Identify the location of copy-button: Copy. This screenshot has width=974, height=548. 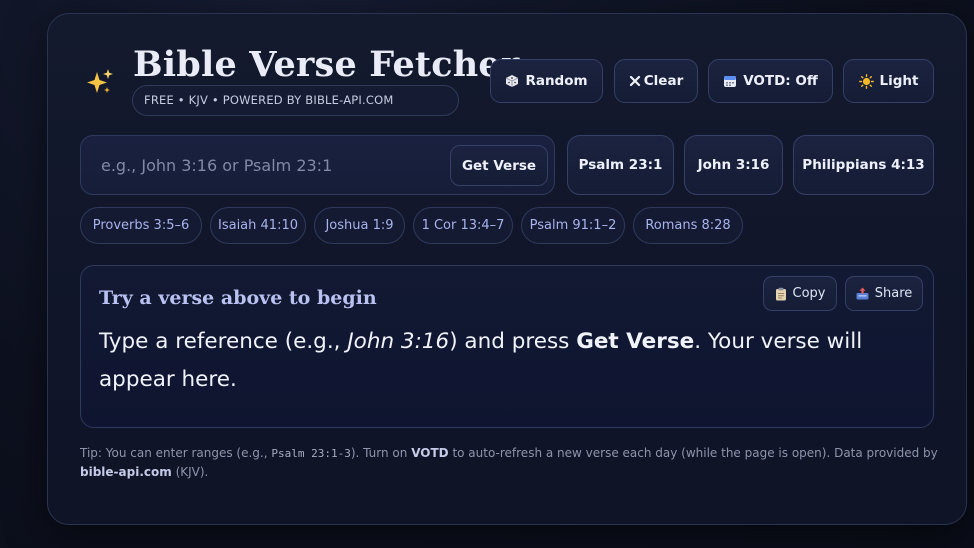
(800, 293).